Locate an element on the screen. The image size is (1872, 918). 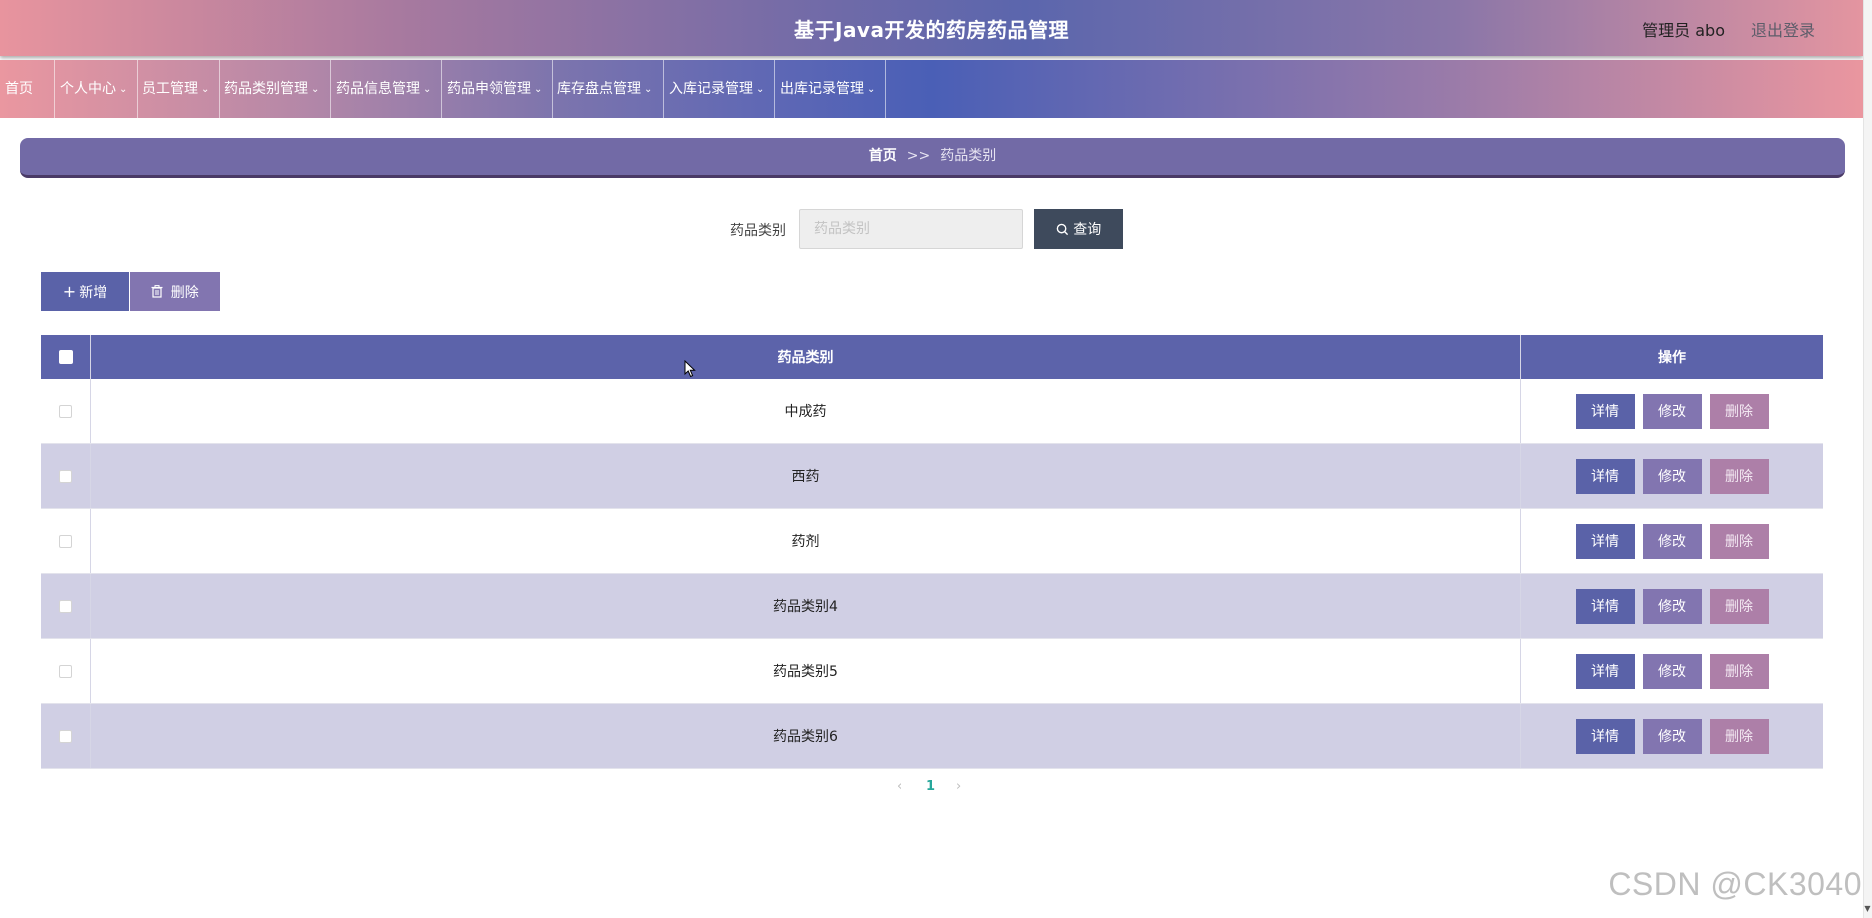
nav-item-label: 入库记录管理 is located at coordinates (711, 89).